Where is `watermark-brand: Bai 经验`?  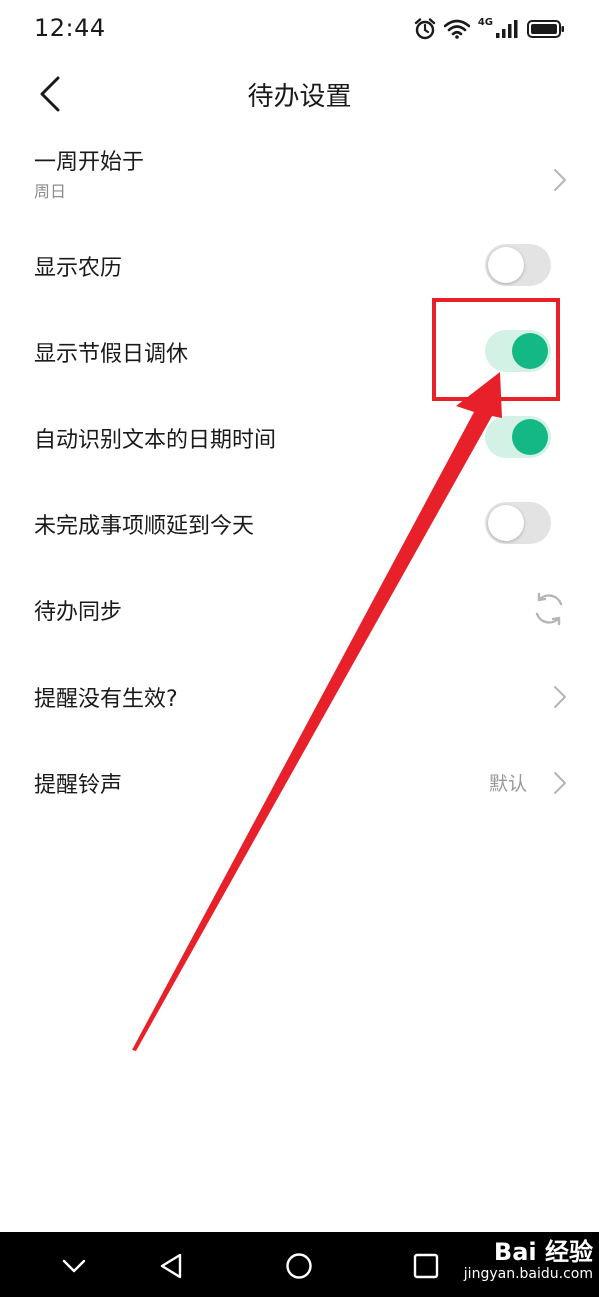 watermark-brand: Bai 经验 is located at coordinates (543, 1252).